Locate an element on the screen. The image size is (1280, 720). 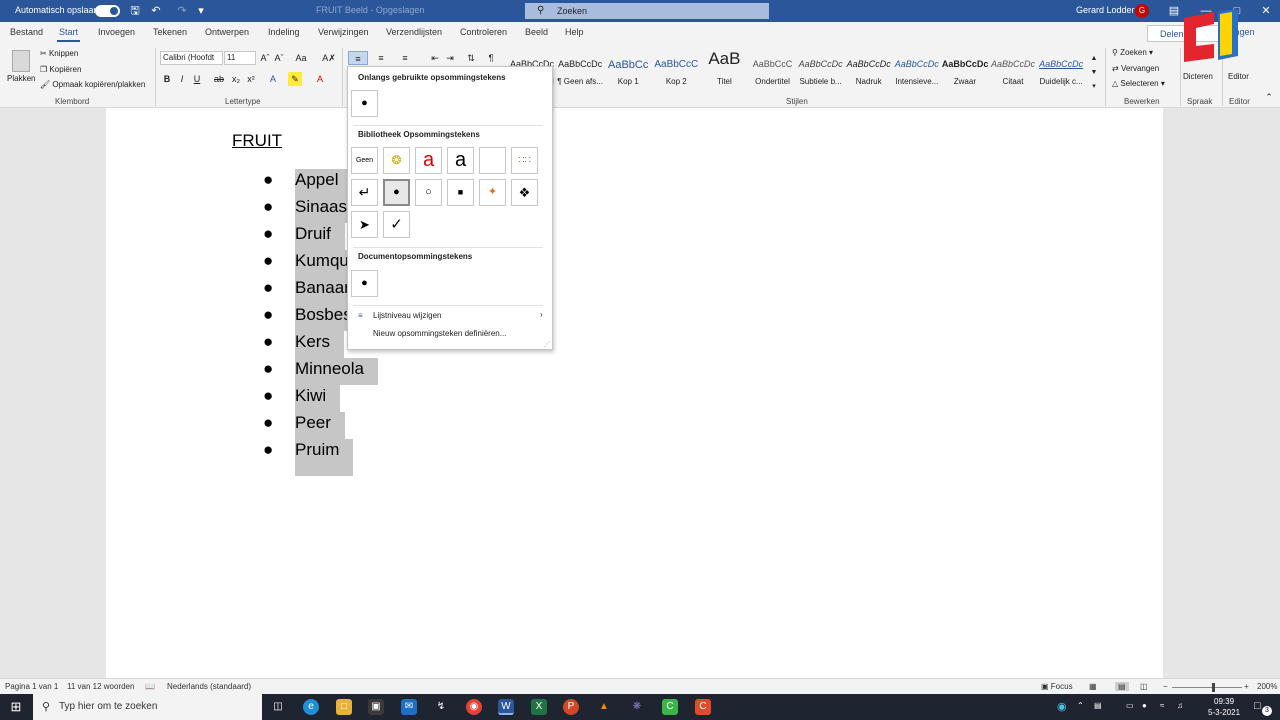
close-icon: ✕ is located at coordinates (1266, 11).